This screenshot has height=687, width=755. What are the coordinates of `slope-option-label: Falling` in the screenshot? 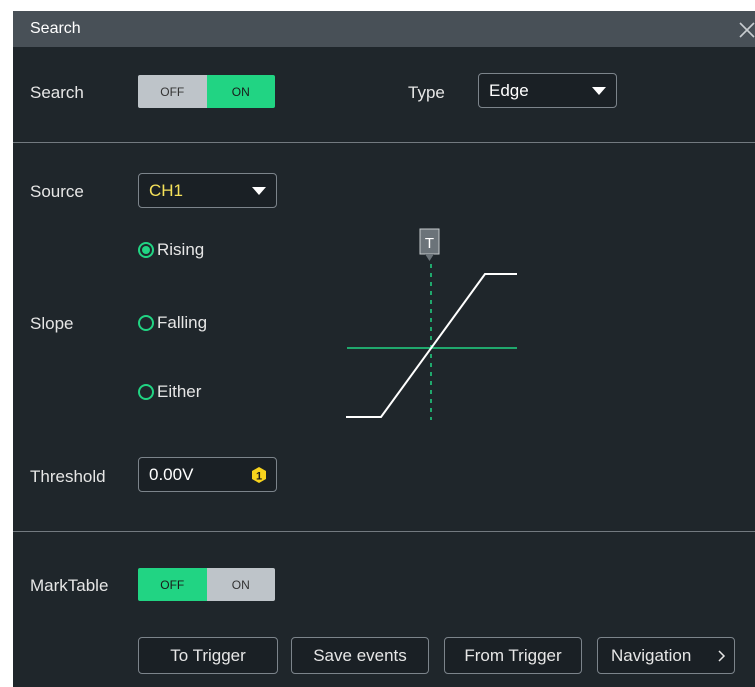 It's located at (182, 322).